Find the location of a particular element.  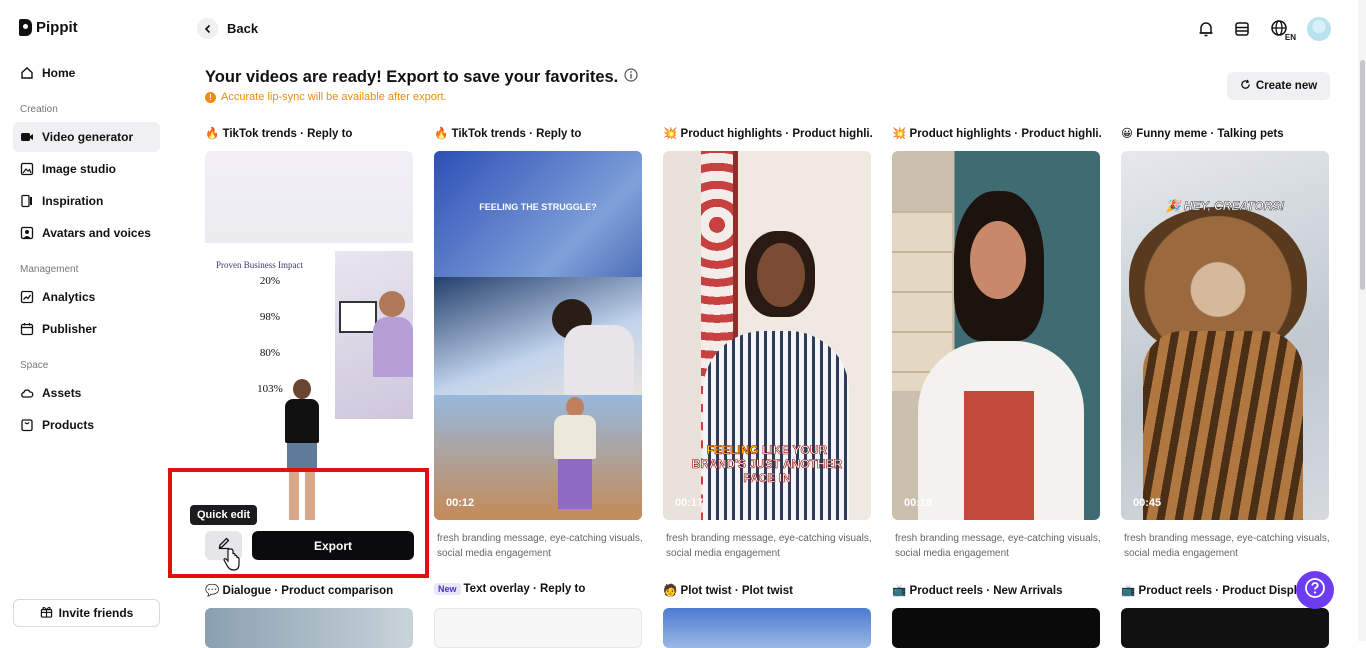

scrollbar-thumb is located at coordinates (1362, 175).